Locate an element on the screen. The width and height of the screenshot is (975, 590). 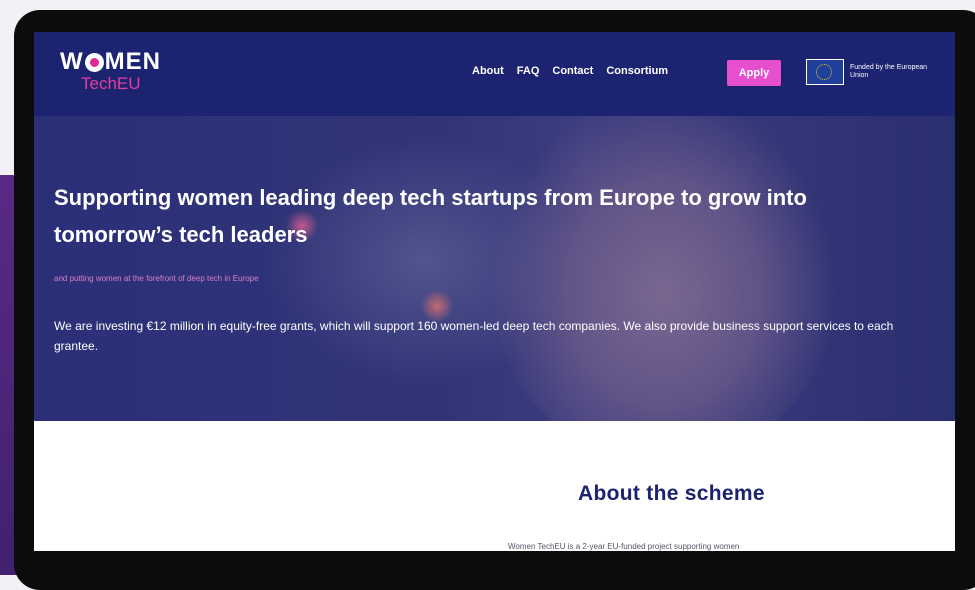
nav-link-faq: FAQ is located at coordinates (528, 71).